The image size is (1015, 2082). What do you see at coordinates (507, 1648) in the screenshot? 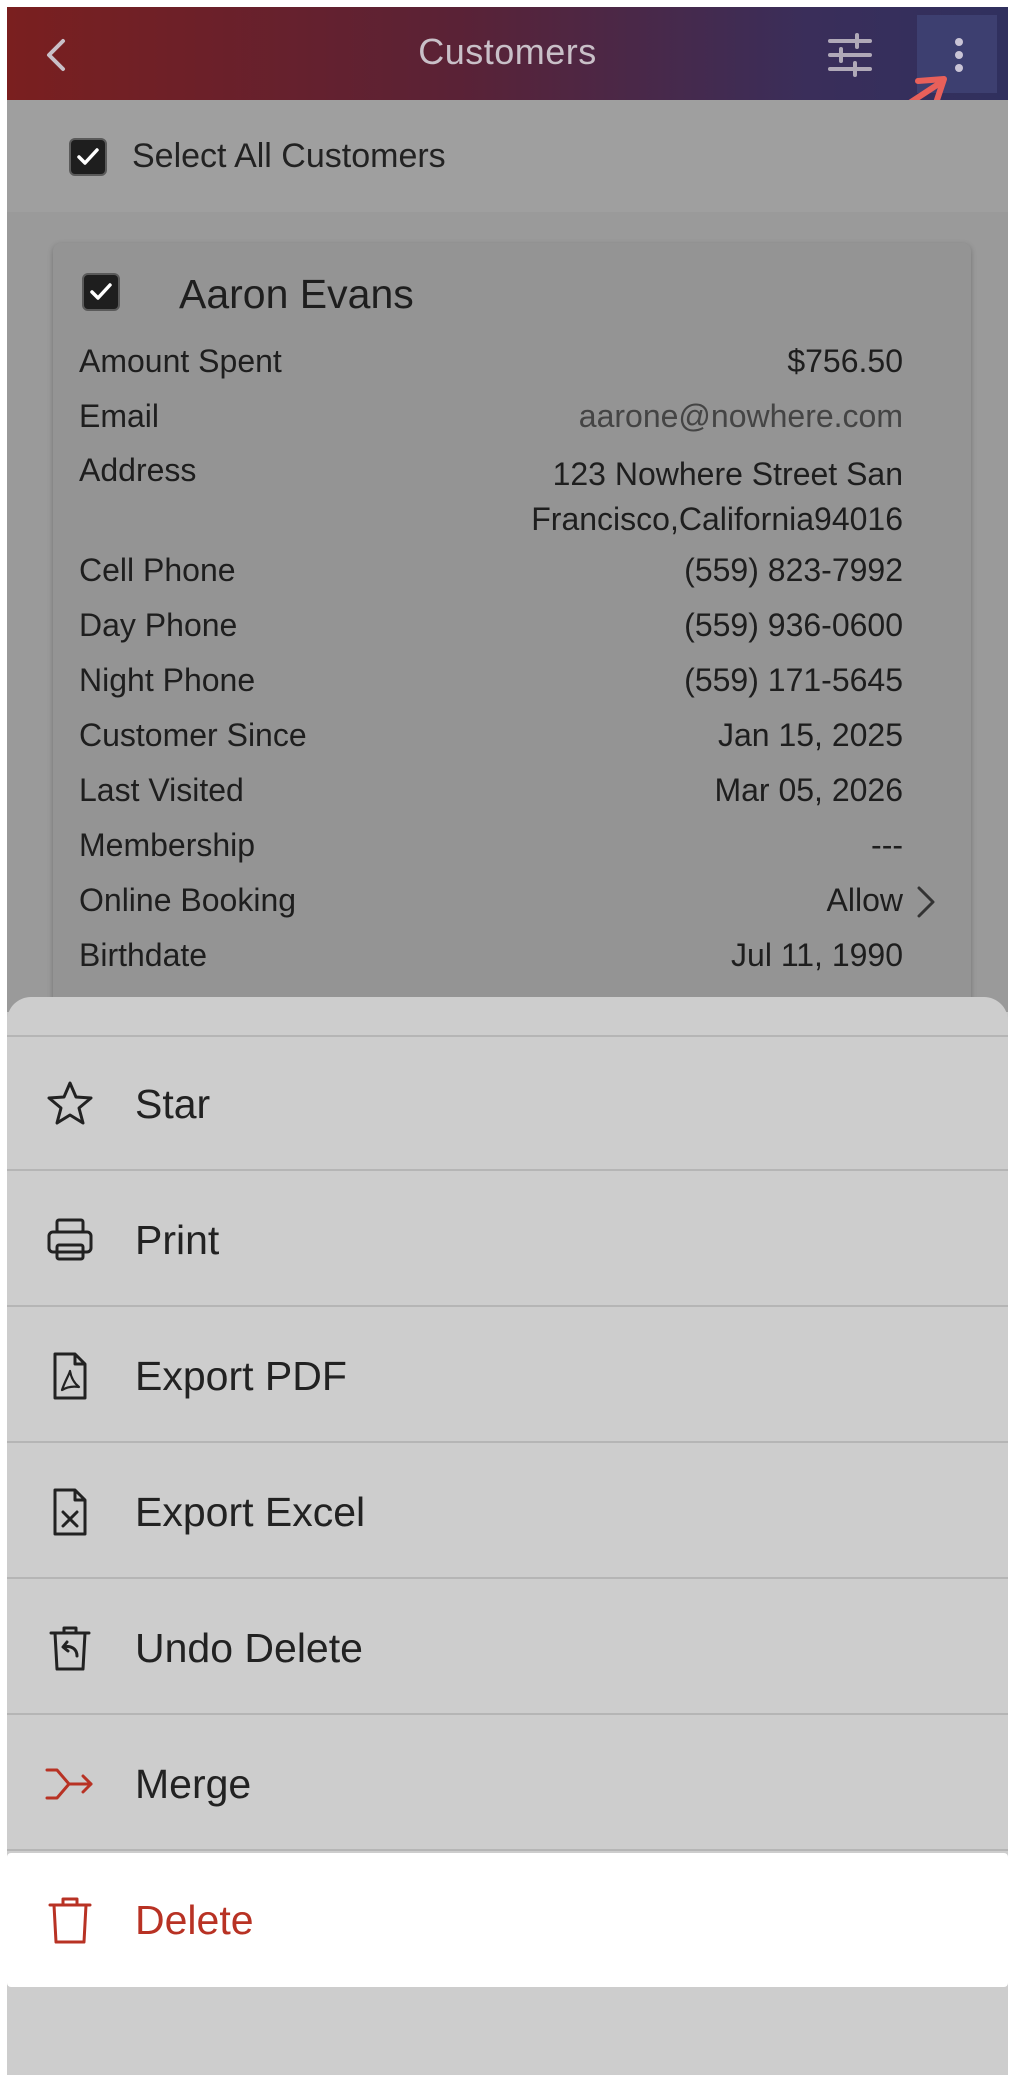
I see `menu-item-undo-delete: Undo Delete` at bounding box center [507, 1648].